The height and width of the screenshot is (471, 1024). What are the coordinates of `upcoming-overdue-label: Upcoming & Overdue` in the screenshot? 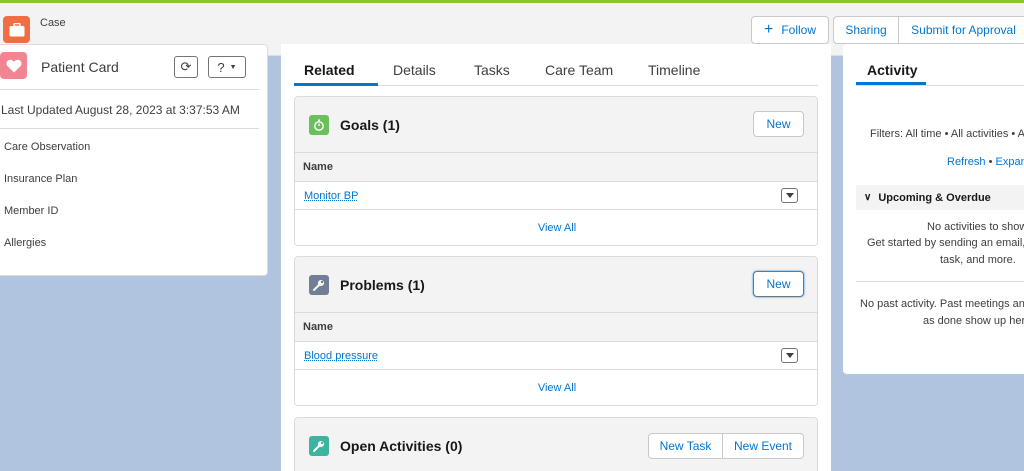 It's located at (934, 197).